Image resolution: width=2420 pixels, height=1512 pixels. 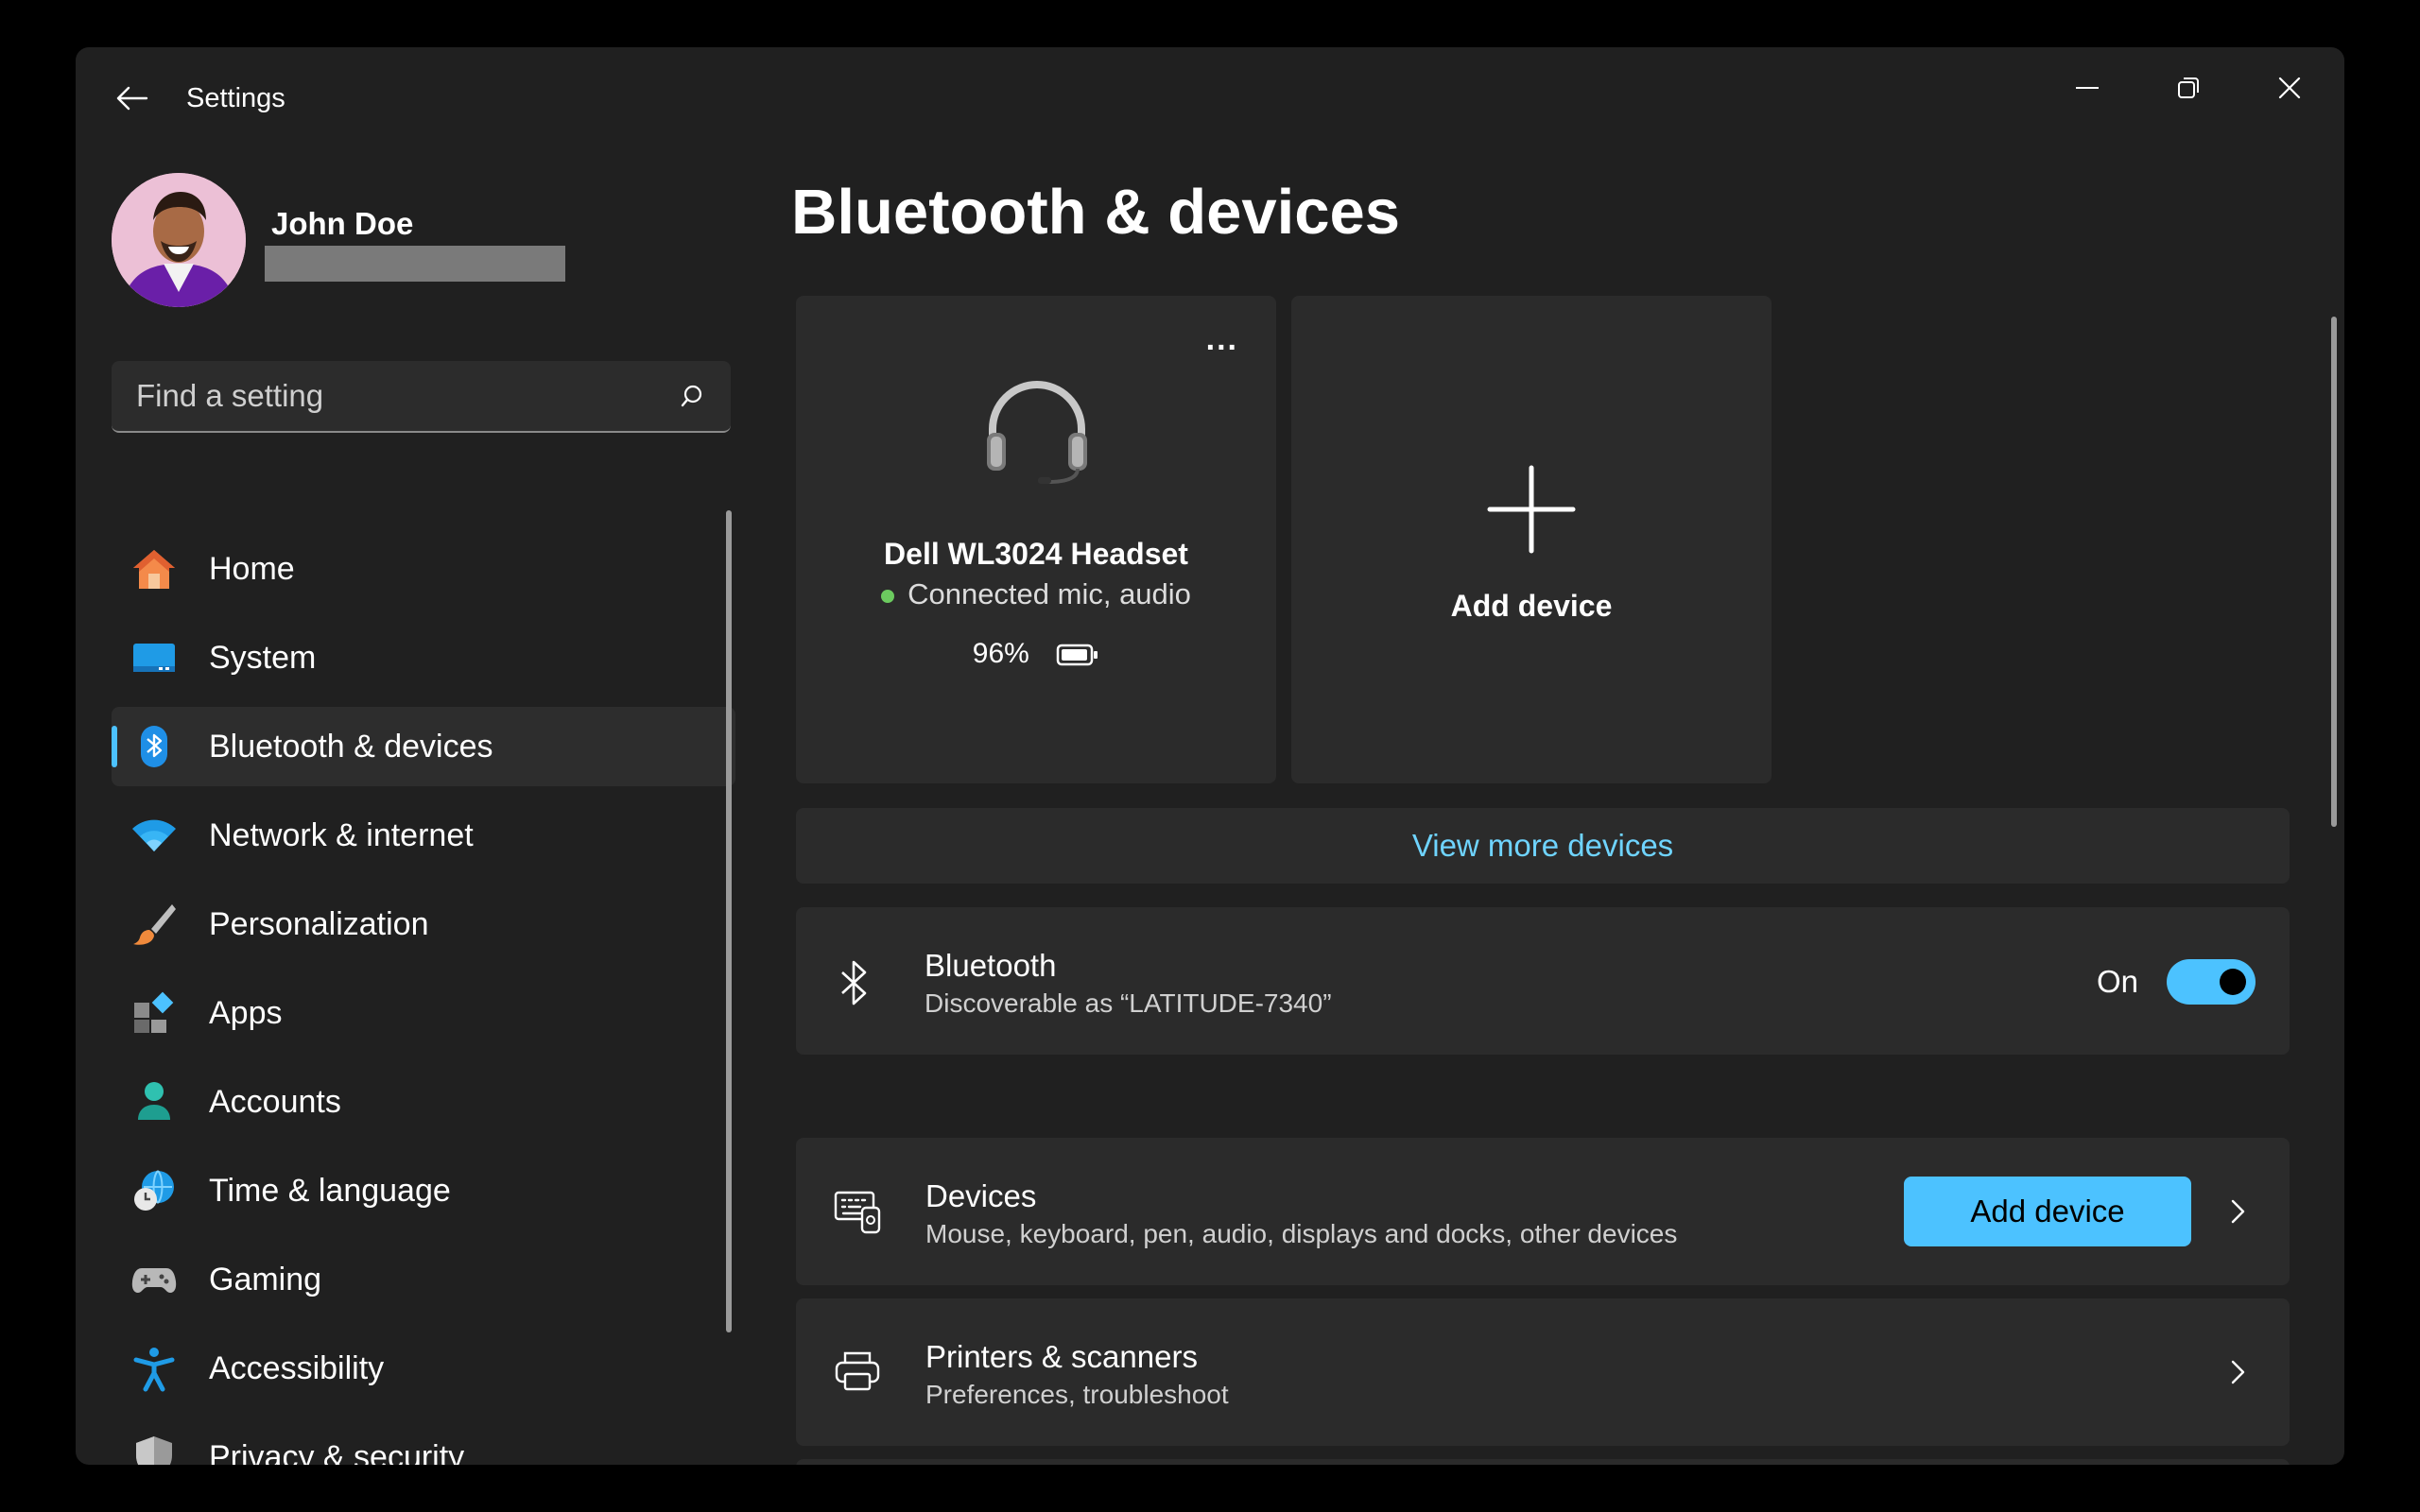 I want to click on sidebar-item-label: Time & language, so click(x=330, y=1190).